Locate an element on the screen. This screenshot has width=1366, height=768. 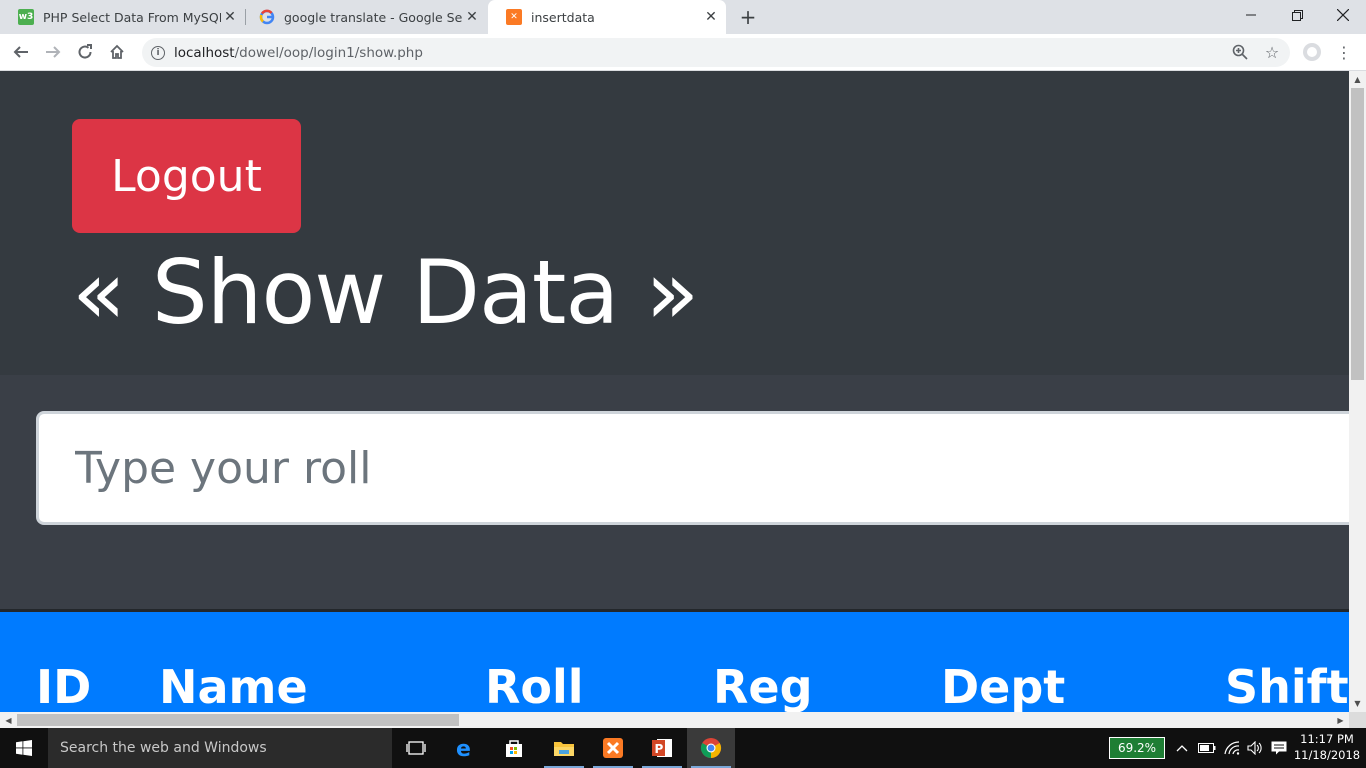
chevron-up-icon is located at coordinates (1182, 748).